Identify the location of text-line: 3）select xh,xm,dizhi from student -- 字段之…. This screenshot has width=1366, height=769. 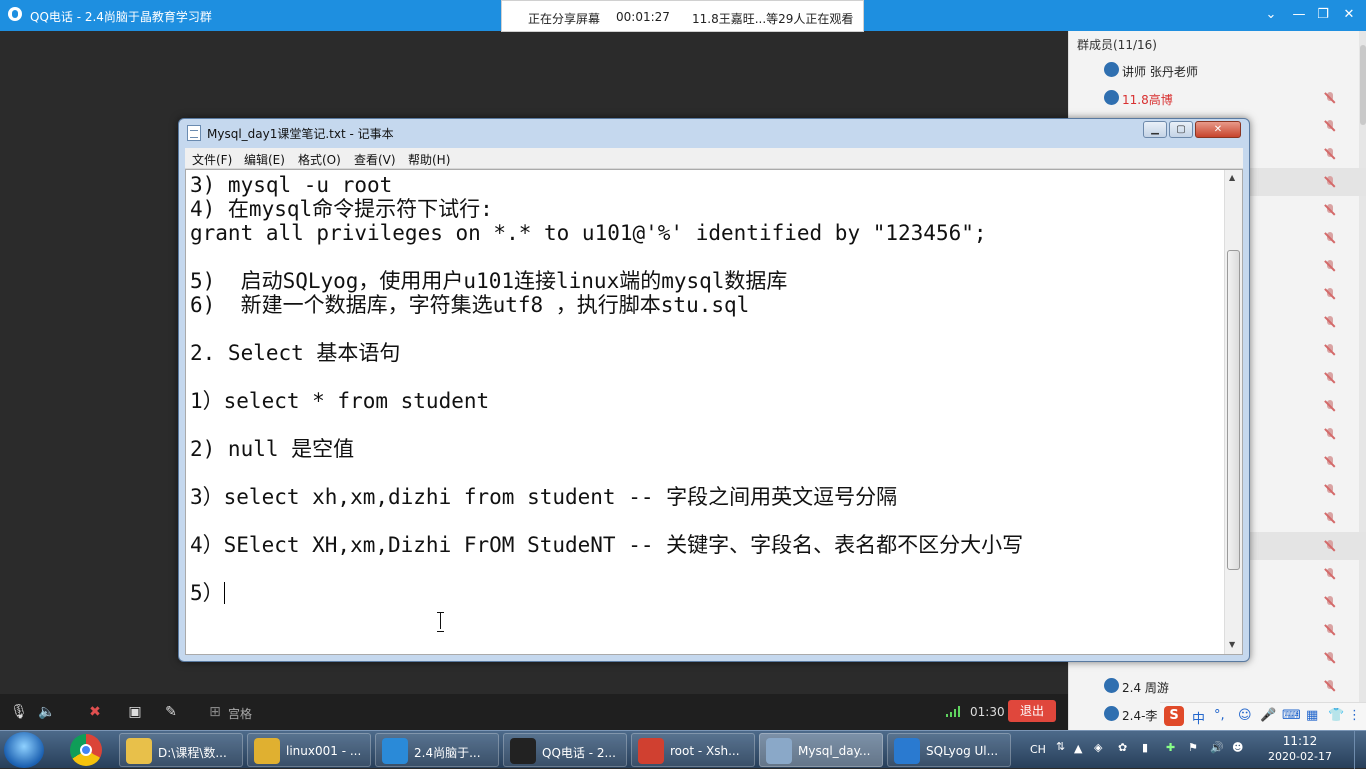
(544, 497).